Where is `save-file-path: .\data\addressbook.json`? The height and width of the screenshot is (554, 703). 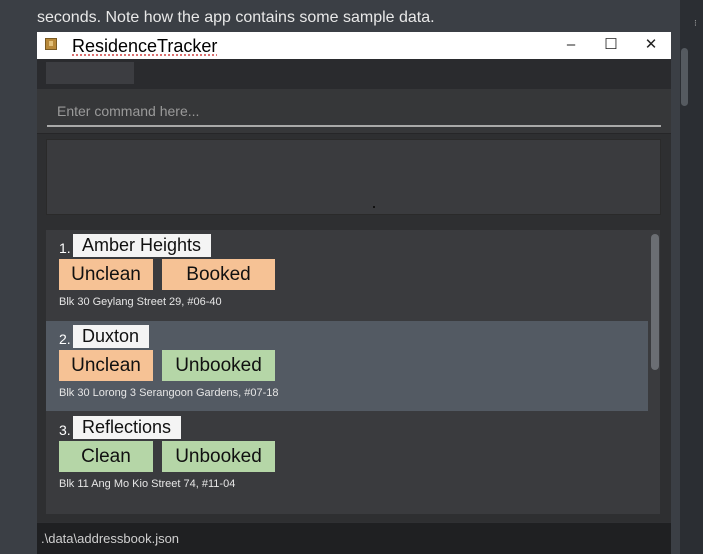
save-file-path: .\data\addressbook.json is located at coordinates (110, 538).